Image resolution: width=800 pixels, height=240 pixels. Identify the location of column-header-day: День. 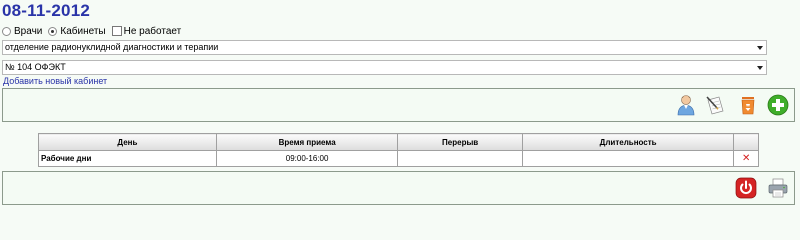
(127, 142).